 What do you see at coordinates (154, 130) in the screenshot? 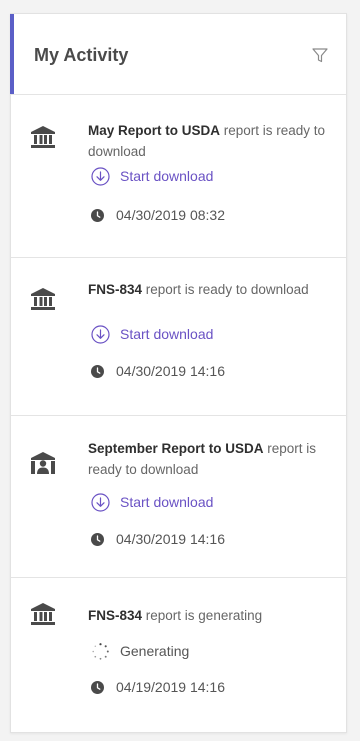
I see `report-name: May Report to USDA` at bounding box center [154, 130].